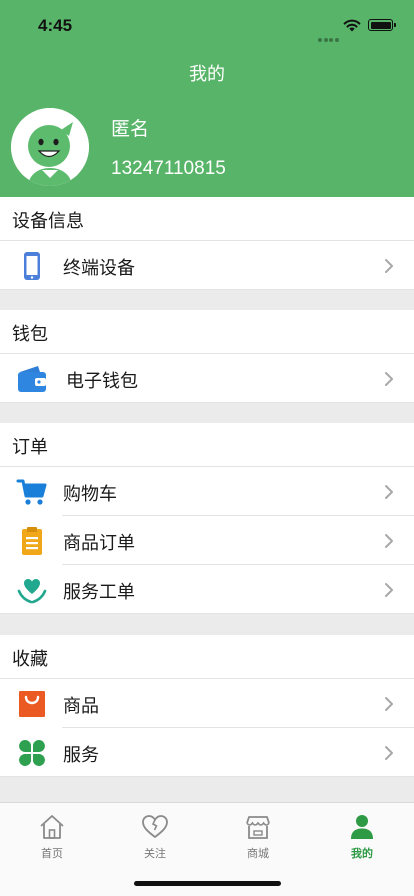 The width and height of the screenshot is (414, 896). What do you see at coordinates (382, 25) in the screenshot?
I see `battery-icon` at bounding box center [382, 25].